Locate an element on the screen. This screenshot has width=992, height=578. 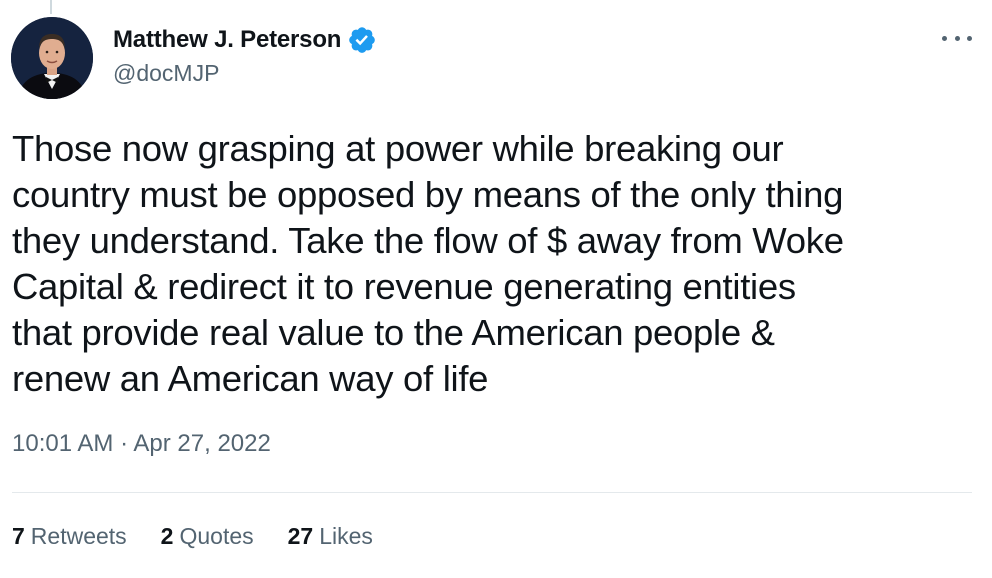
avatar is located at coordinates (52, 58).